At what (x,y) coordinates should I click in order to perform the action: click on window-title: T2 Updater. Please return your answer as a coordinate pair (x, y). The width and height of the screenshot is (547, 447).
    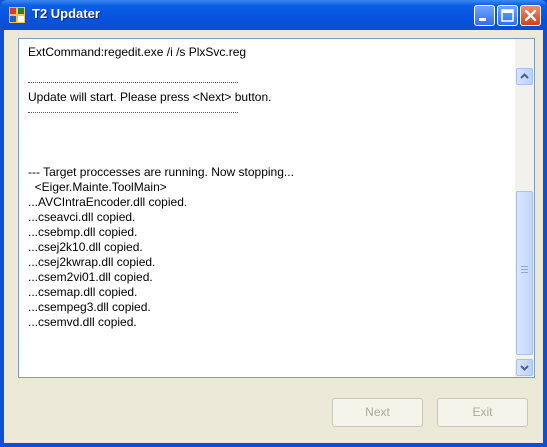
    Looking at the image, I should click on (66, 13).